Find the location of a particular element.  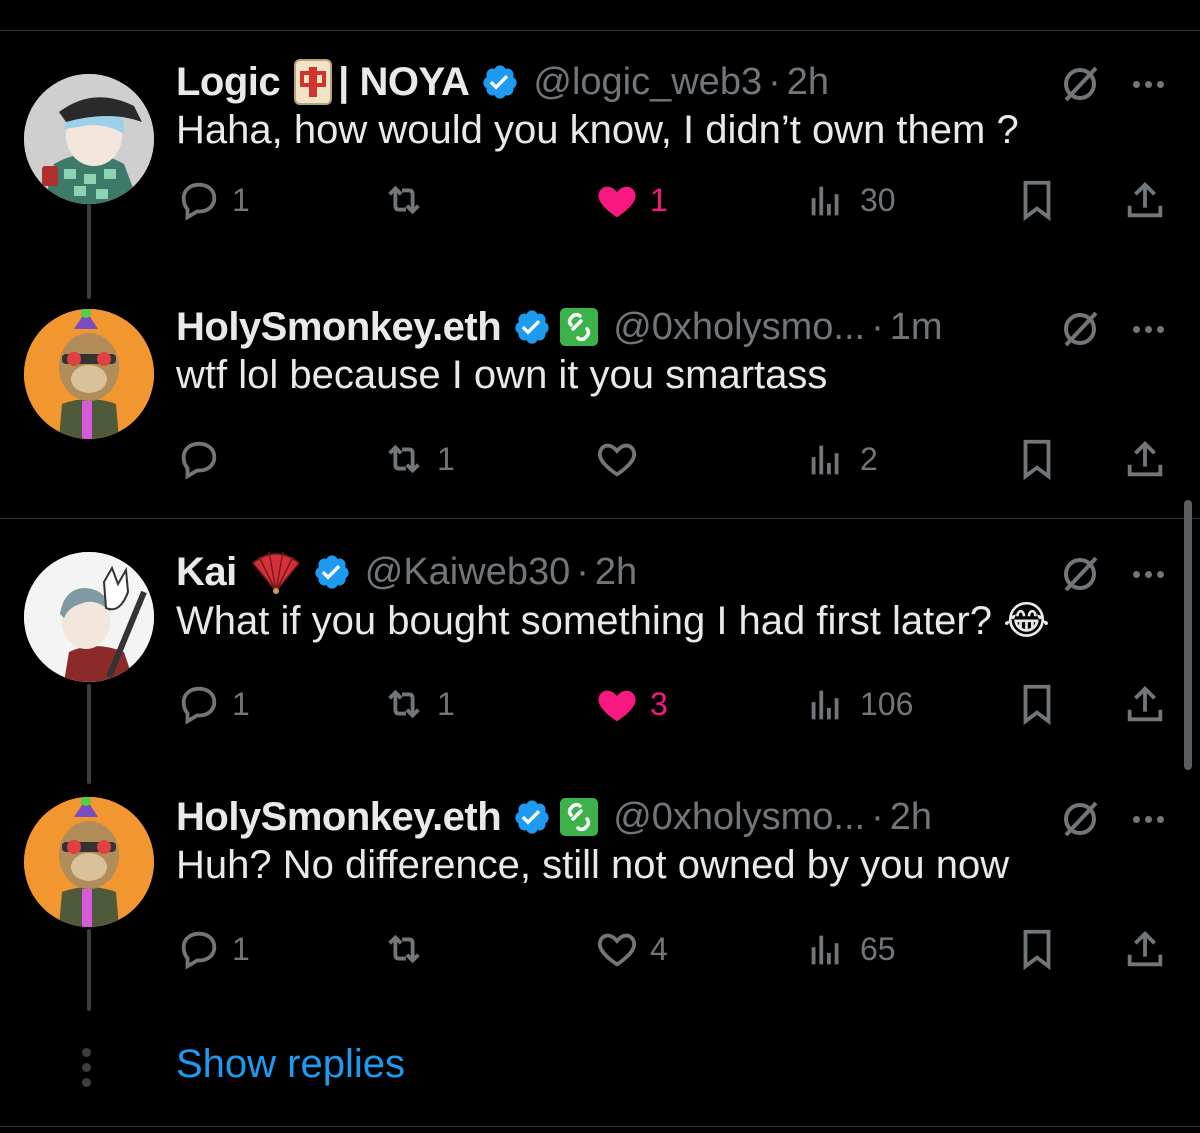

like-button is located at coordinates (622, 459).